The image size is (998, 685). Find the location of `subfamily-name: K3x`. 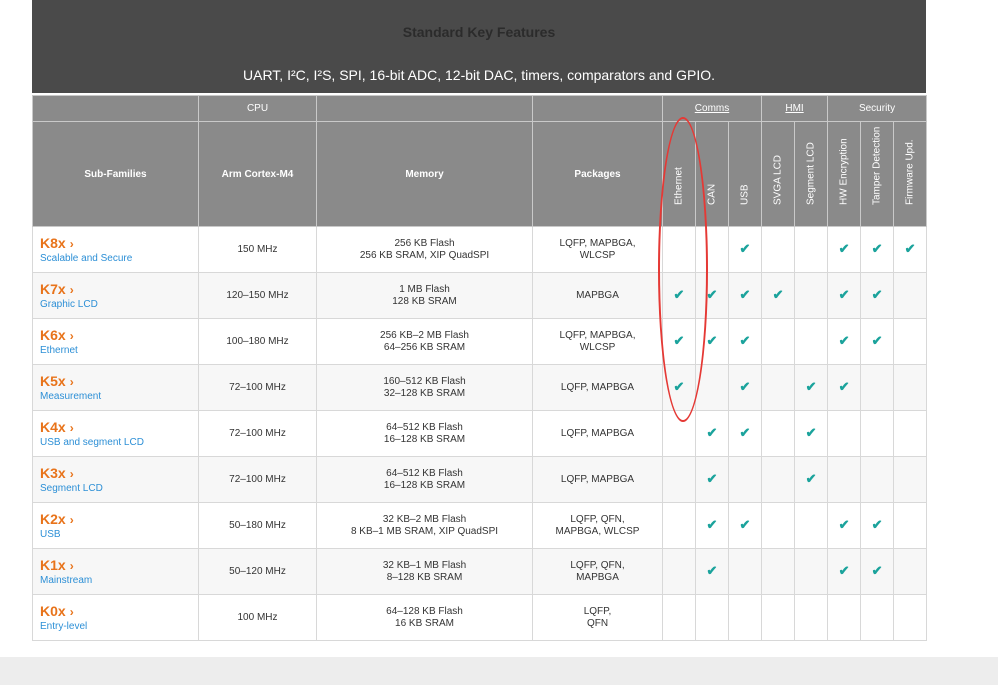

subfamily-name: K3x is located at coordinates (53, 473).